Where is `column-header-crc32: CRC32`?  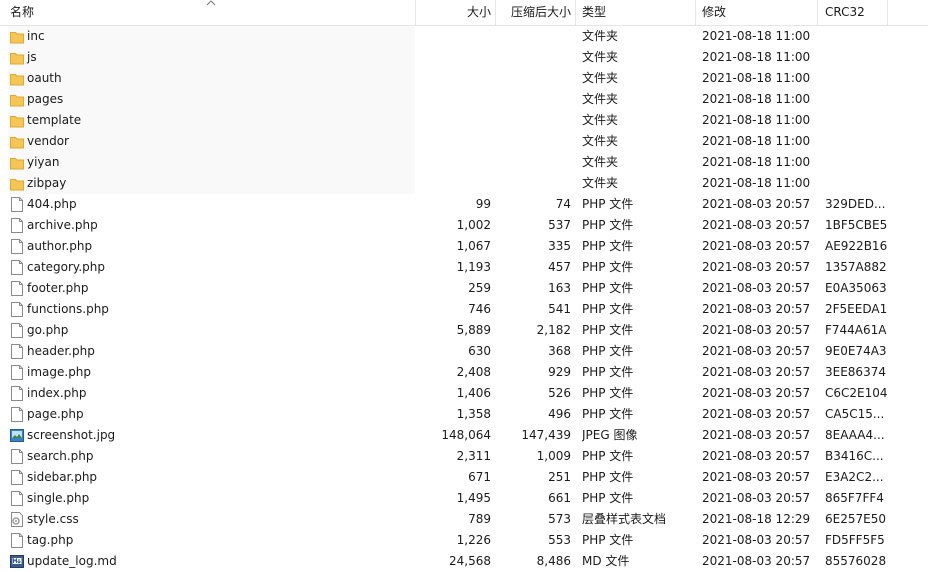
column-header-crc32: CRC32 is located at coordinates (853, 12).